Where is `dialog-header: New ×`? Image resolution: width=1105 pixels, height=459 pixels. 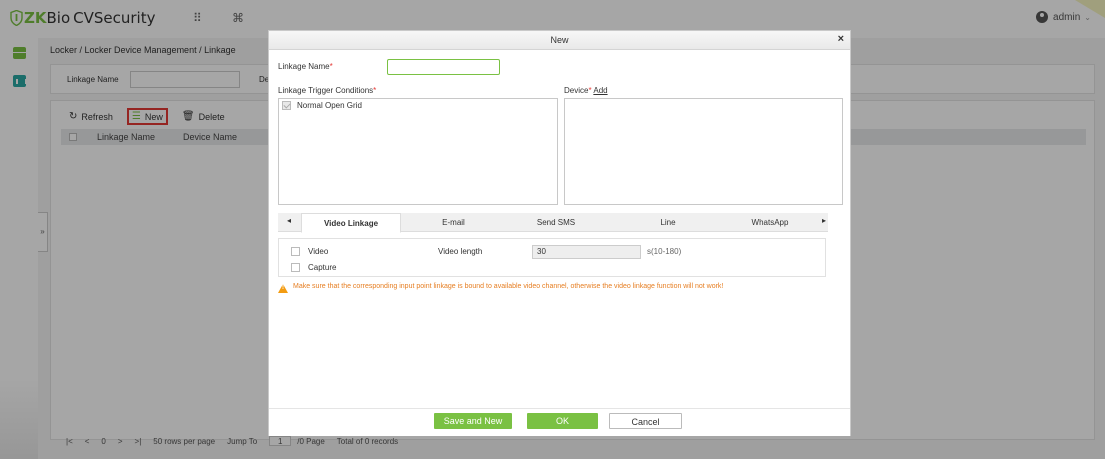
dialog-header: New × is located at coordinates (559, 40).